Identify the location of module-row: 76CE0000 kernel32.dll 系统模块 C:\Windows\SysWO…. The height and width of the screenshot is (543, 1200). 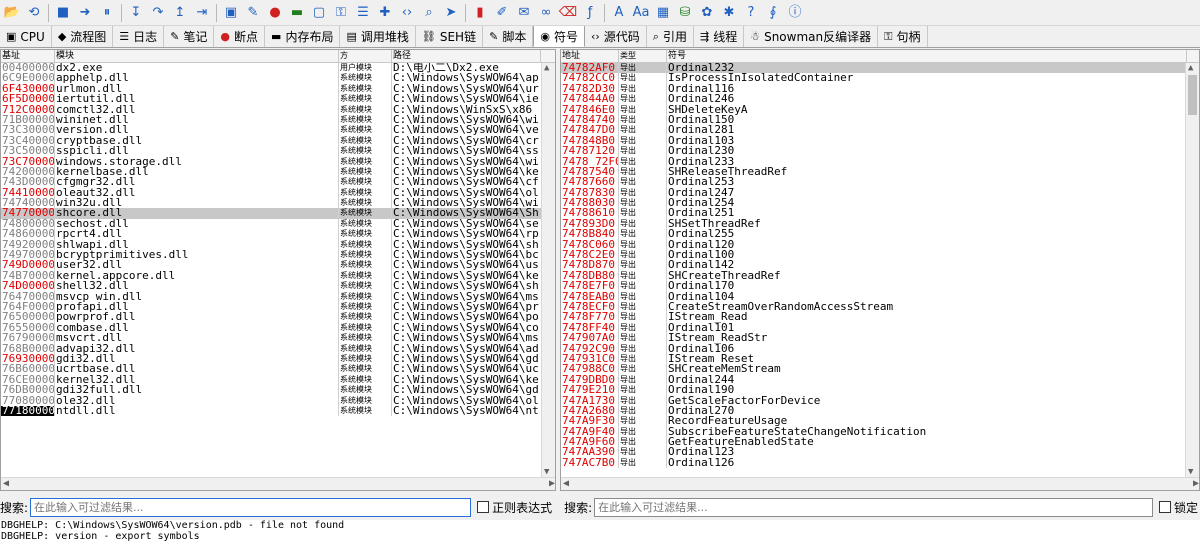
(278, 380).